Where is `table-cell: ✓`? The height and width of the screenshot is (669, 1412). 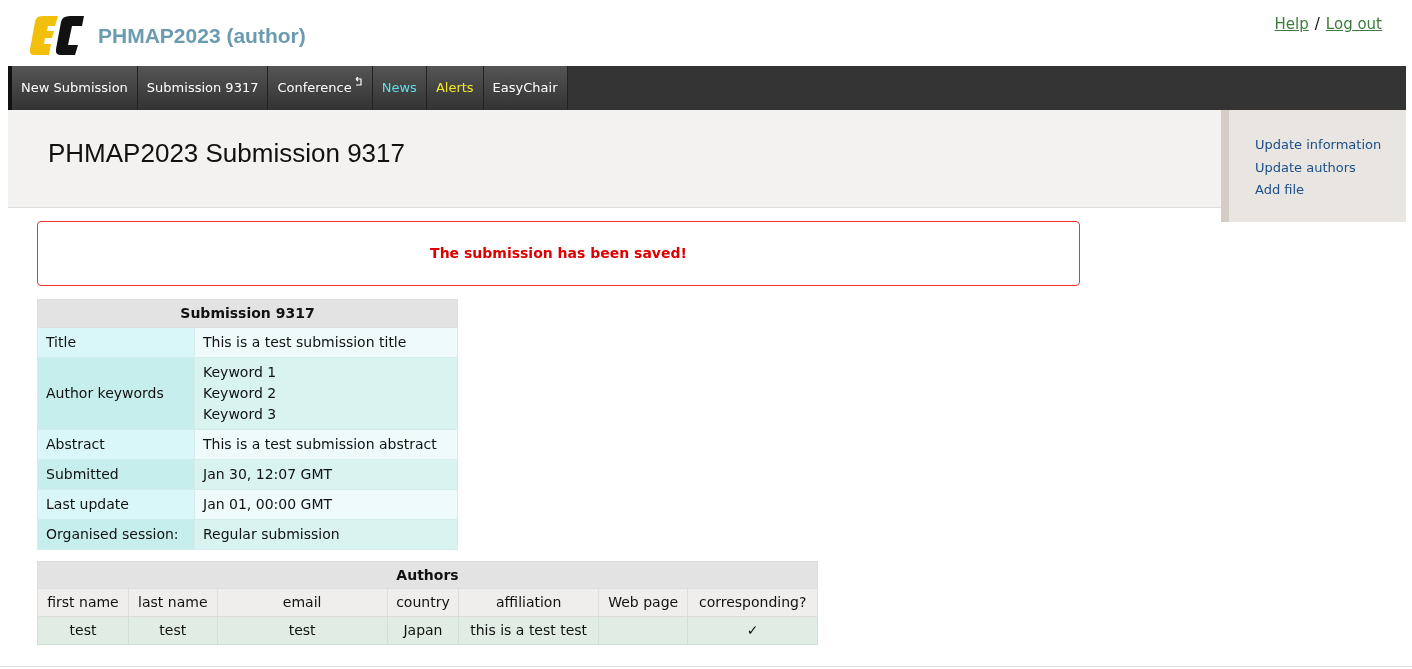 table-cell: ✓ is located at coordinates (752, 630).